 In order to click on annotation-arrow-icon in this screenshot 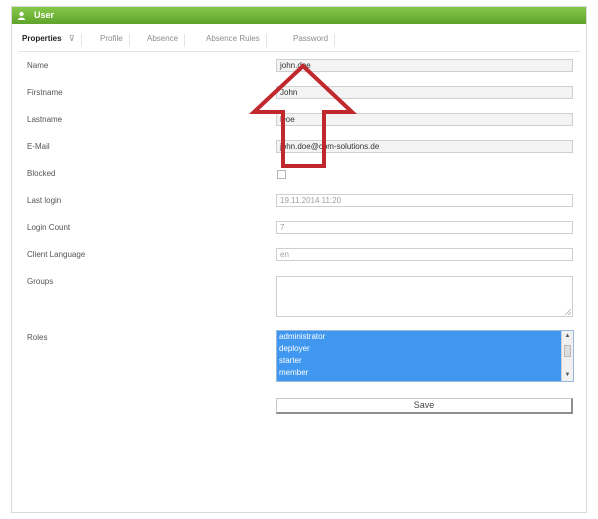, I will do `click(303, 115)`.